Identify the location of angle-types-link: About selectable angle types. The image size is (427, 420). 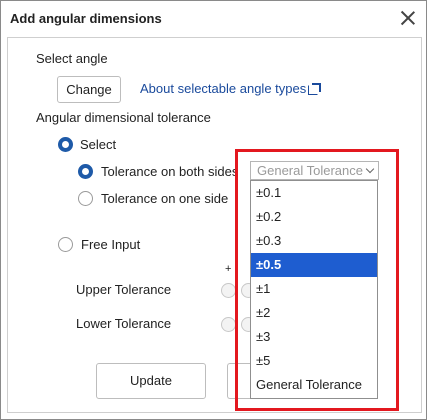
(231, 88).